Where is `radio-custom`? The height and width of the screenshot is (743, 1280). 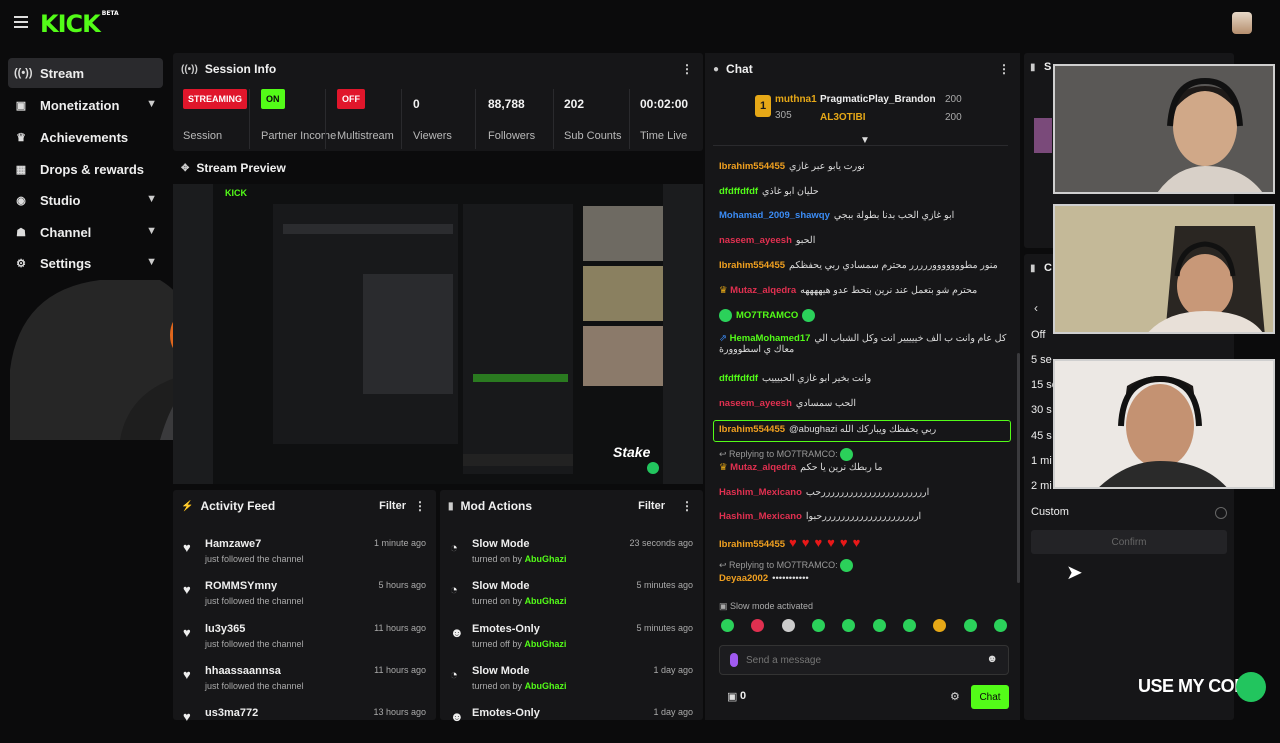 radio-custom is located at coordinates (1221, 513).